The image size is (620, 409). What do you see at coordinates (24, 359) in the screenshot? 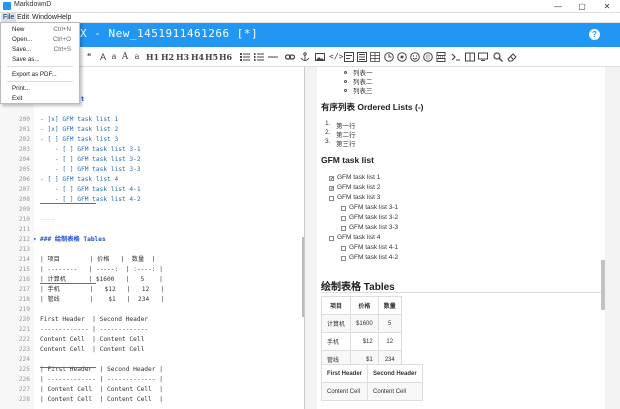
I see `line-number: 224` at bounding box center [24, 359].